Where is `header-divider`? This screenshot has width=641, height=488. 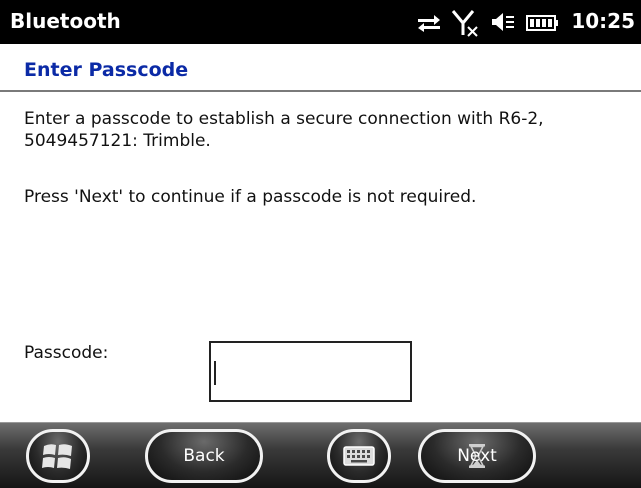
header-divider is located at coordinates (320, 91).